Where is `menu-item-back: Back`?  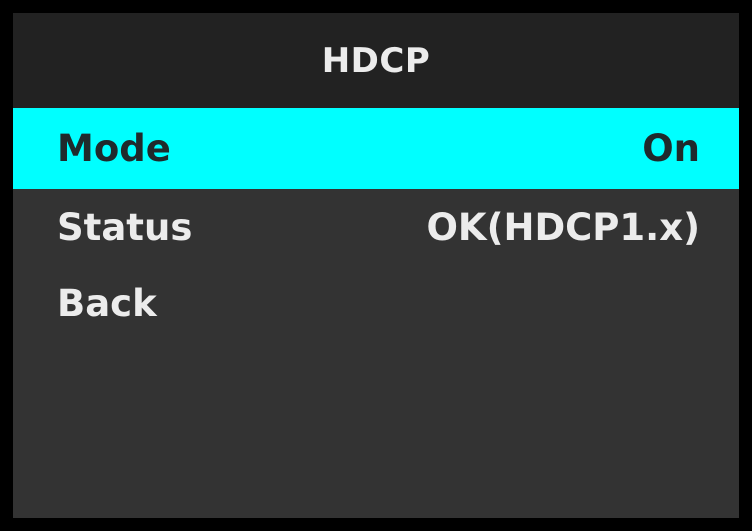 menu-item-back: Back is located at coordinates (376, 303).